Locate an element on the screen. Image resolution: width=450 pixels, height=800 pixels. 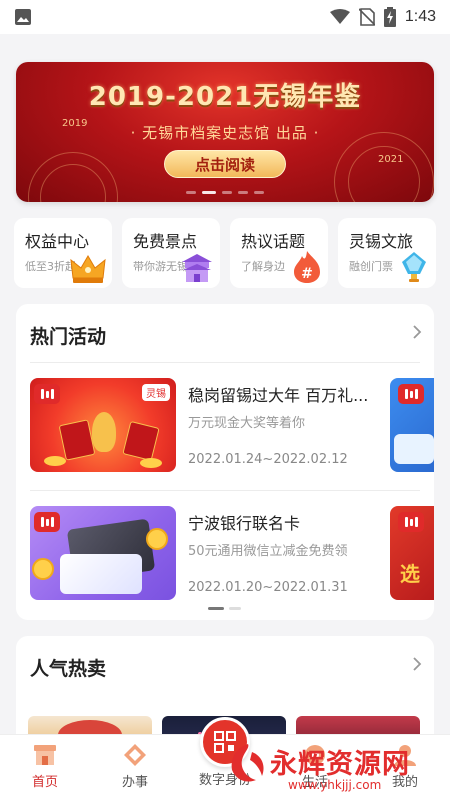
thumb-brand: 灵锡 is located at coordinates (156, 392).